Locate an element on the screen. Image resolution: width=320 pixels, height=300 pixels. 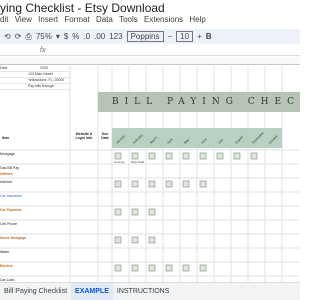
info-value: Pay bills through is located at coordinates (41, 86).